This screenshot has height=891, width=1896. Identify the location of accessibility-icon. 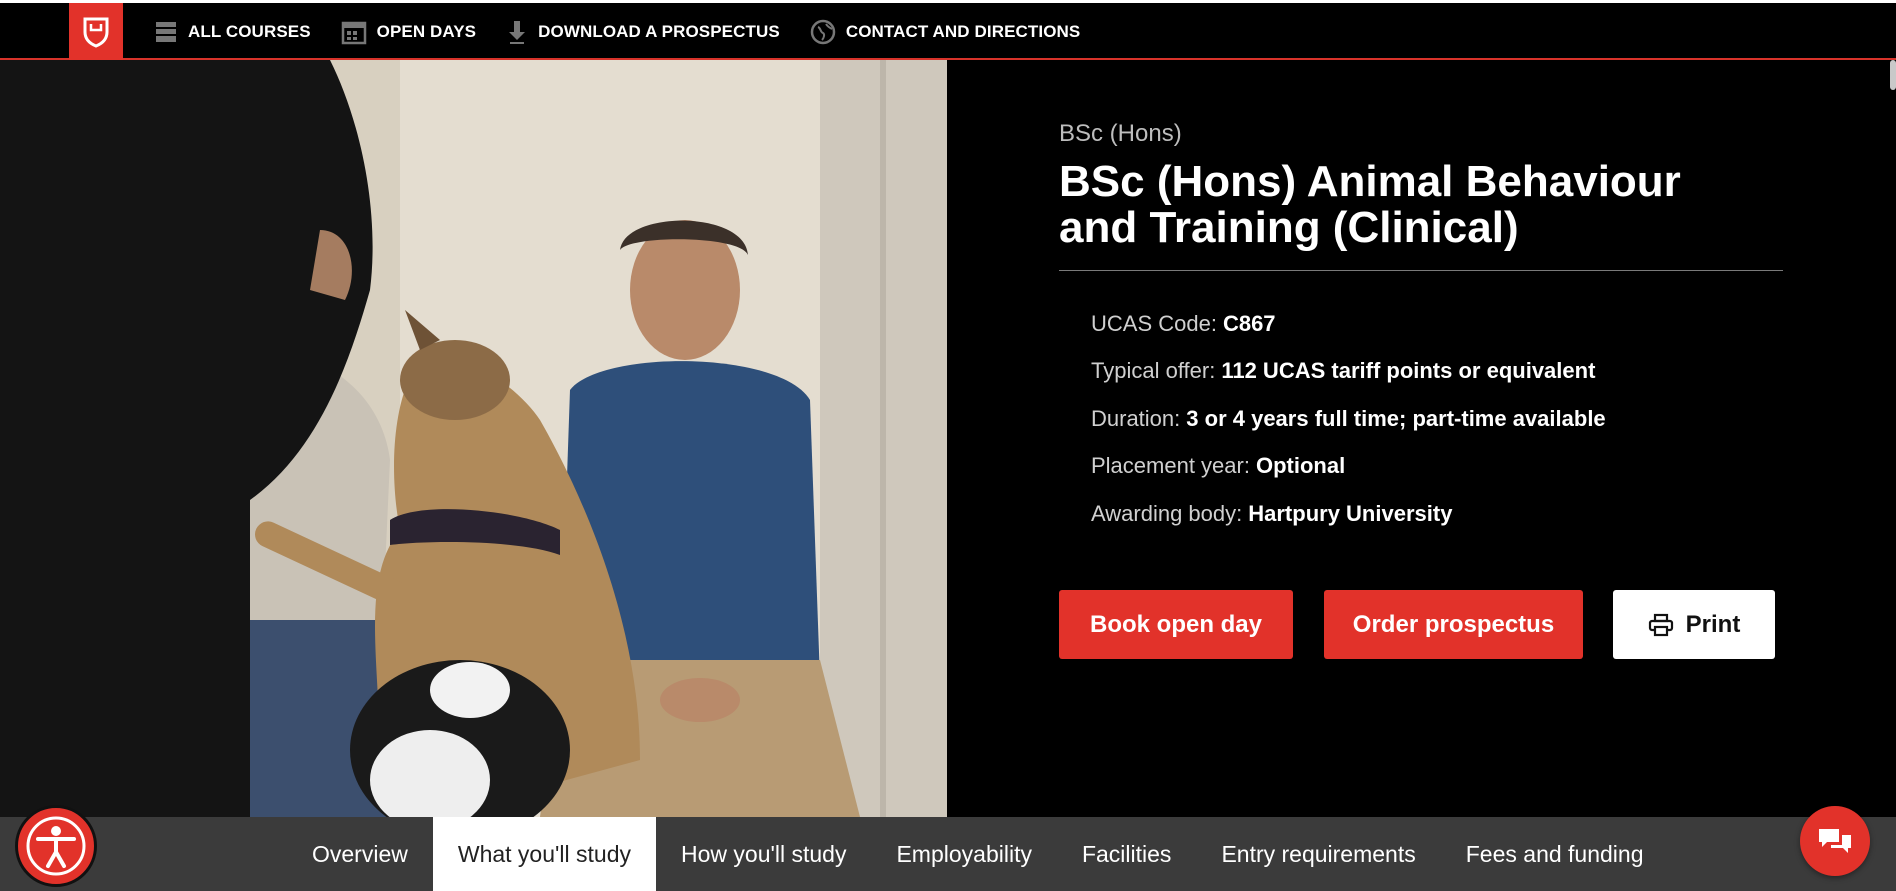
(56, 846).